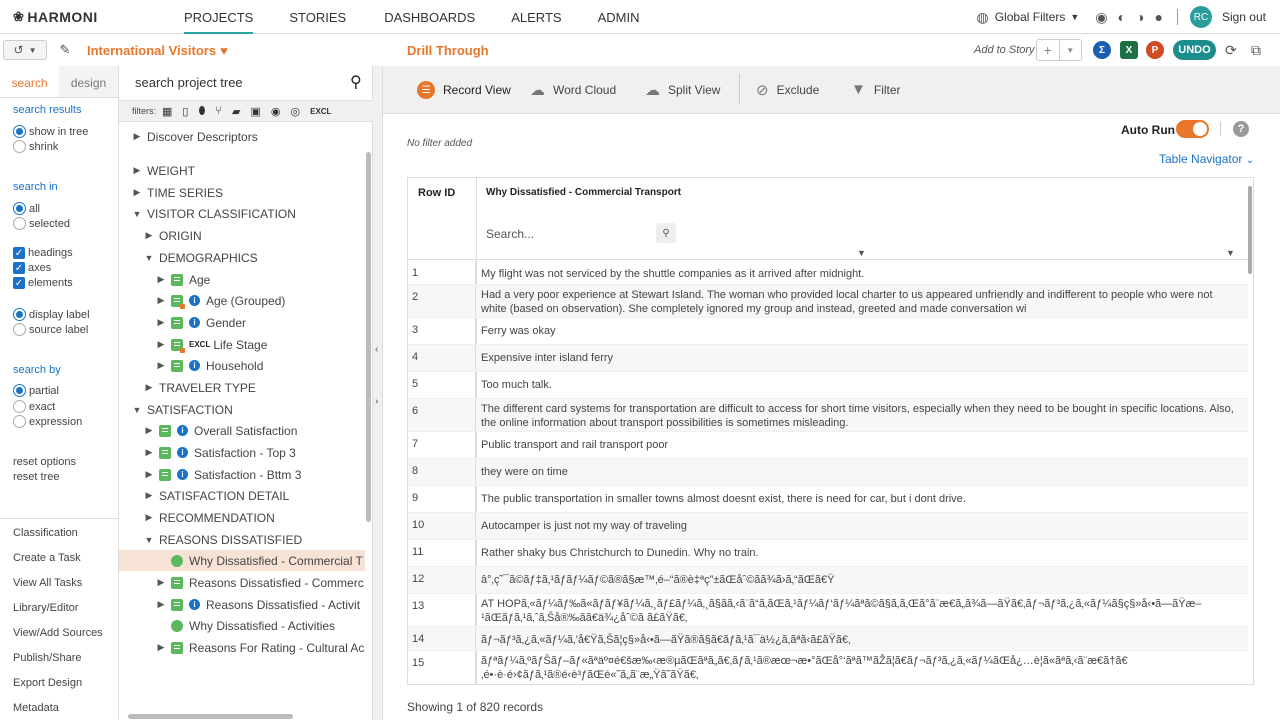 This screenshot has height=720, width=1280. What do you see at coordinates (242, 539) in the screenshot?
I see `tree-node: ▼ REASONS DISSATISFIED` at bounding box center [242, 539].